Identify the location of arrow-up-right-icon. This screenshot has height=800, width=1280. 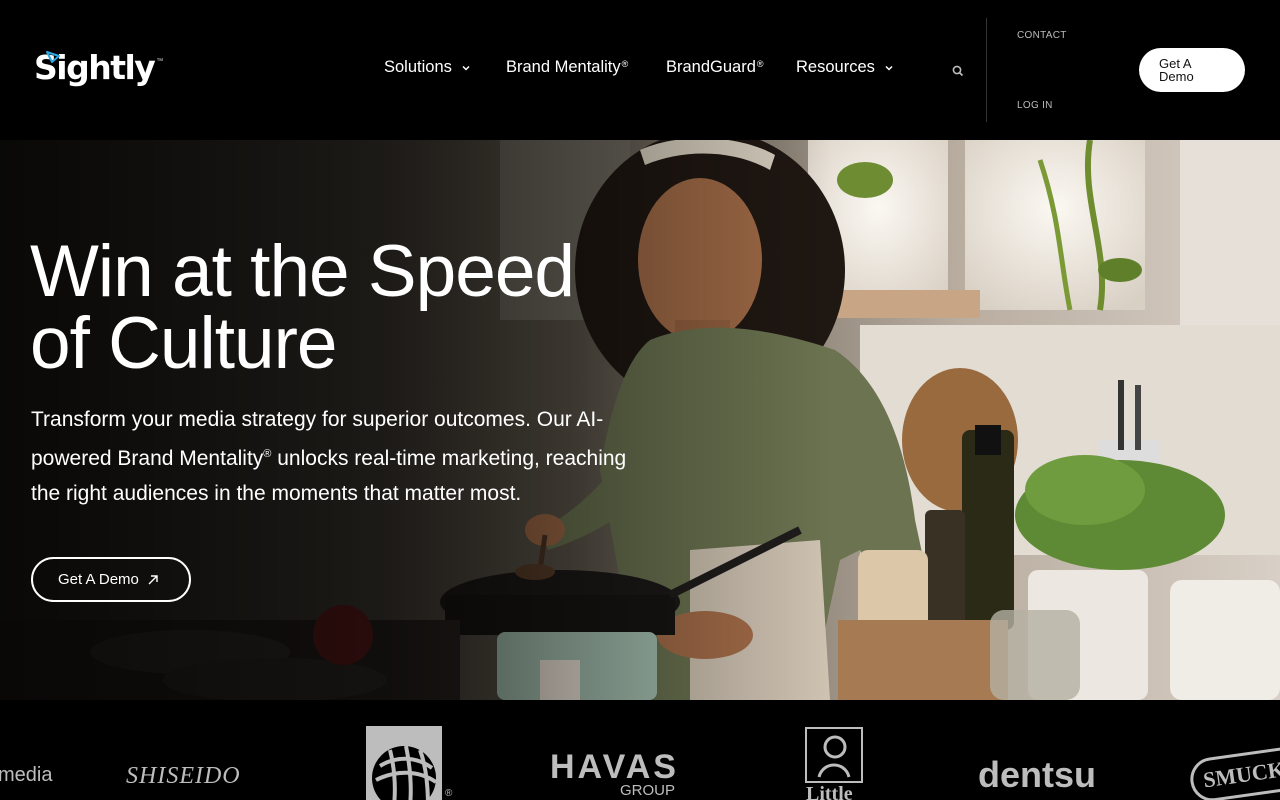
(153, 579).